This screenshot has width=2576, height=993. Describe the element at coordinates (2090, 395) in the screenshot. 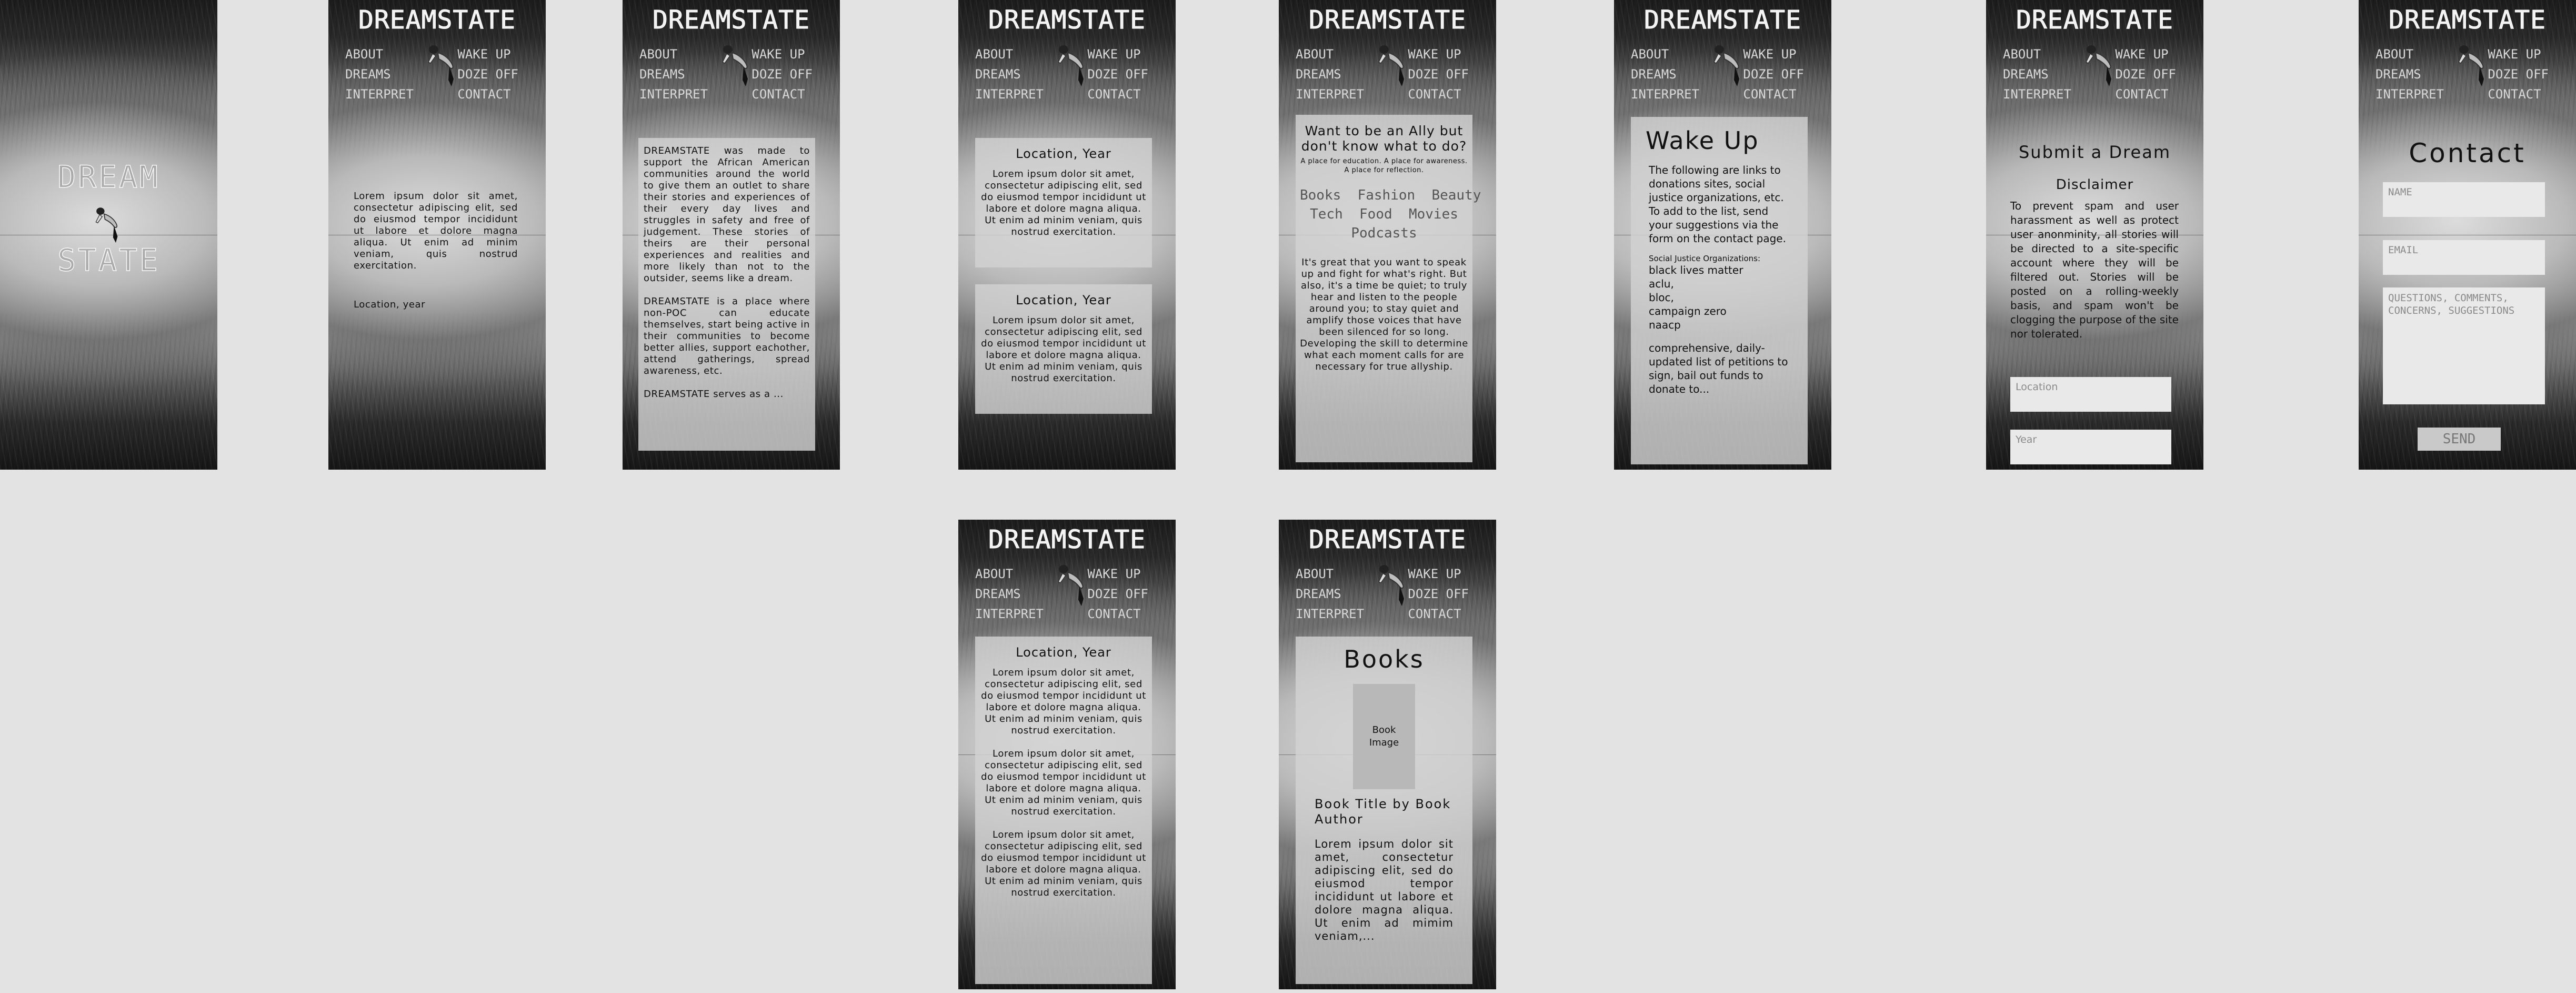

I see `location-input: Location` at that location.